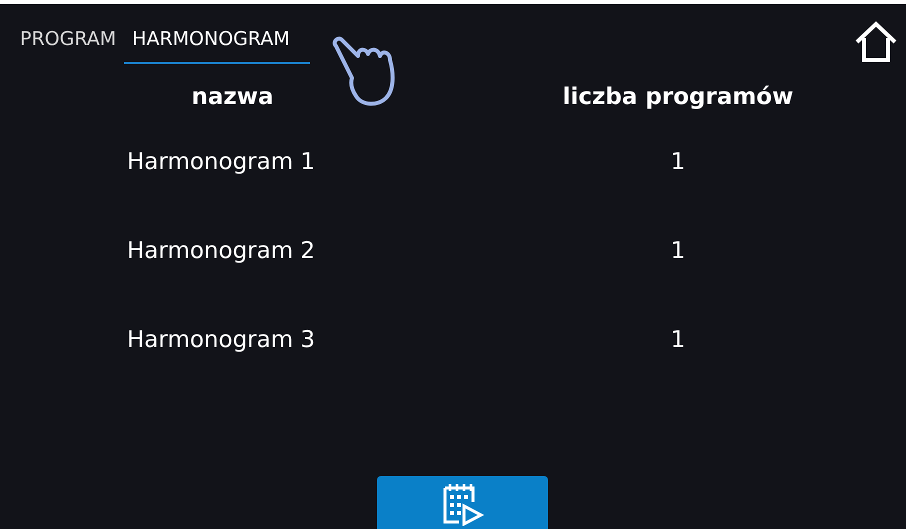  I want to click on column-header: liczba programów, so click(678, 97).